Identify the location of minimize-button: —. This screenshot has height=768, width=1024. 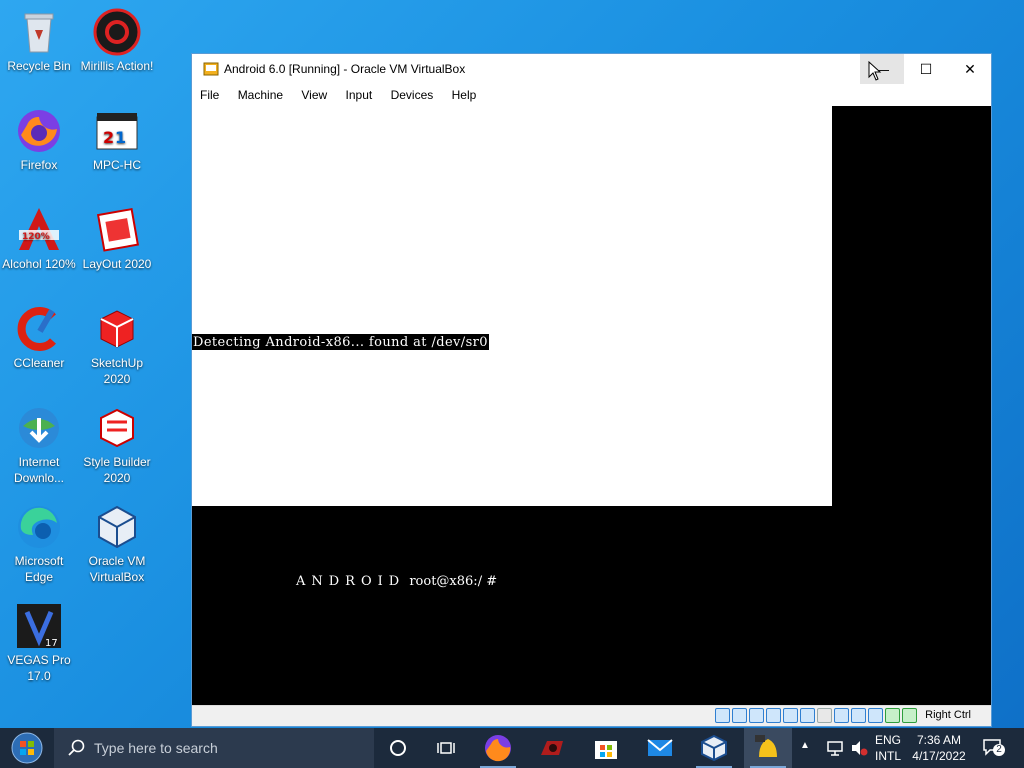
(882, 69).